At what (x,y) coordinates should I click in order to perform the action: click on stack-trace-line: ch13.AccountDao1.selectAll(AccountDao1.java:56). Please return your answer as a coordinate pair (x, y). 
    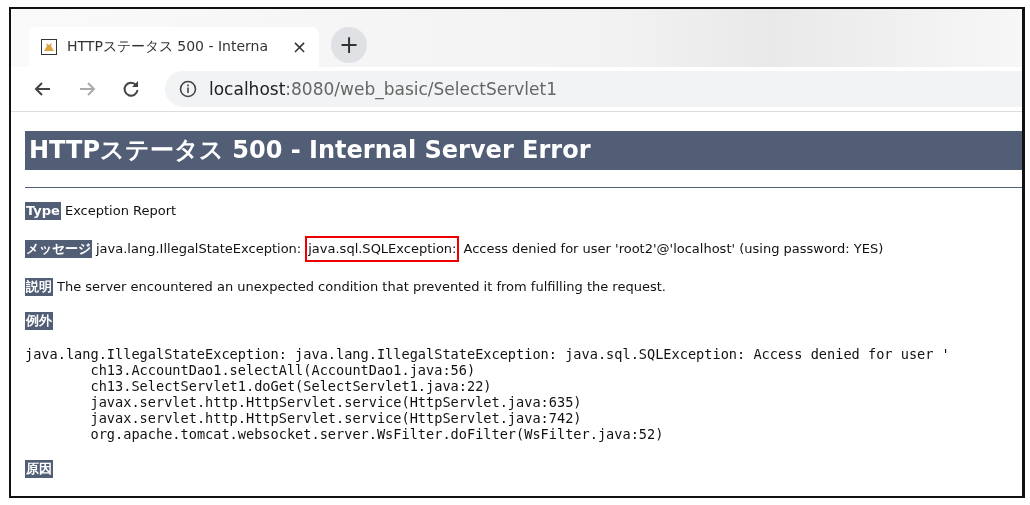
    Looking at the image, I should click on (283, 370).